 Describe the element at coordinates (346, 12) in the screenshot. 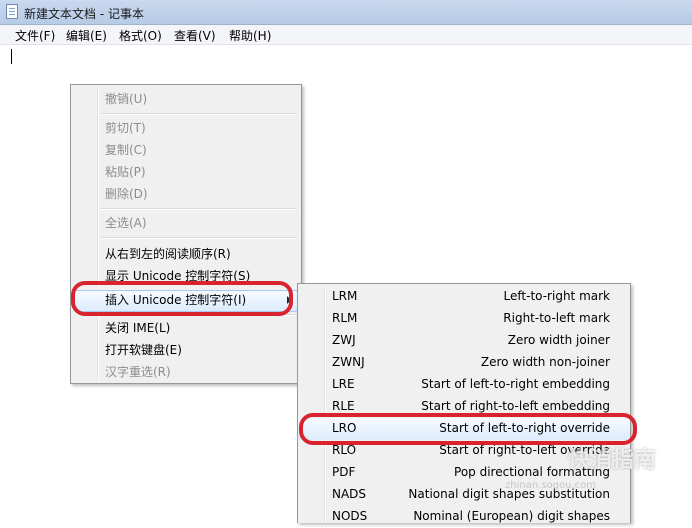

I see `title-bar: 新建文本文档 - 记事本` at that location.